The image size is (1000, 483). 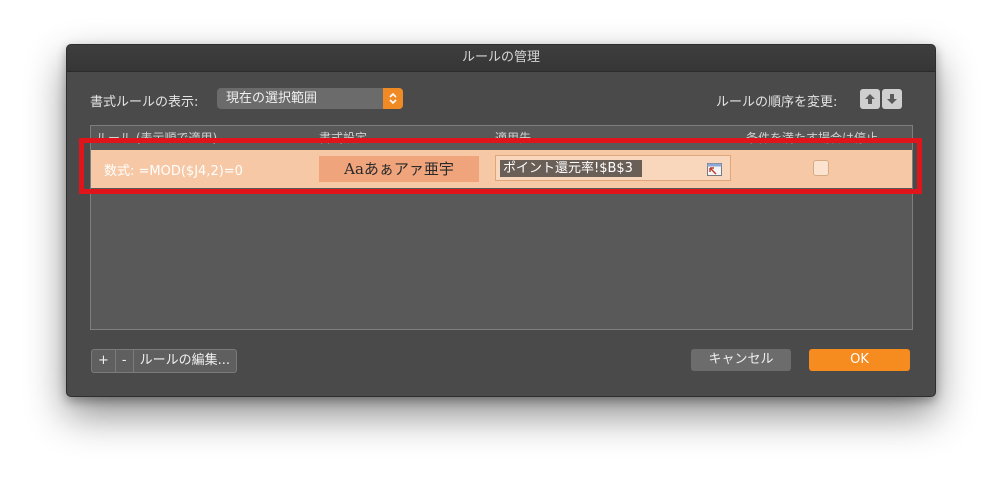 I want to click on remove-rule-button: -, so click(x=125, y=361).